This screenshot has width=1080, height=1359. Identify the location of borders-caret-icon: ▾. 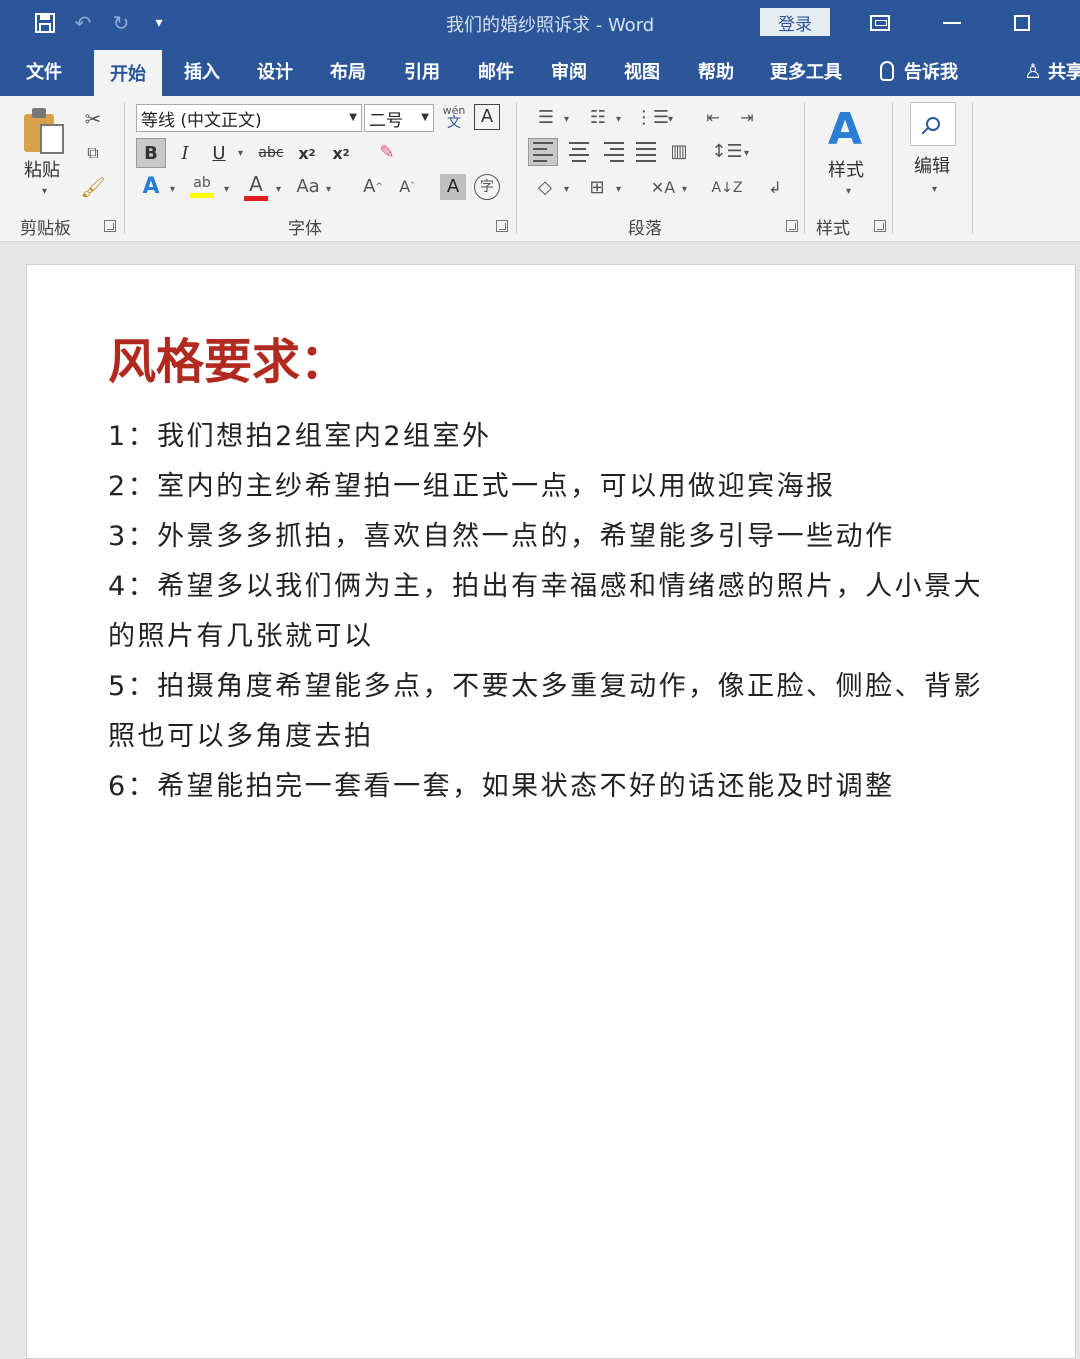
(618, 189).